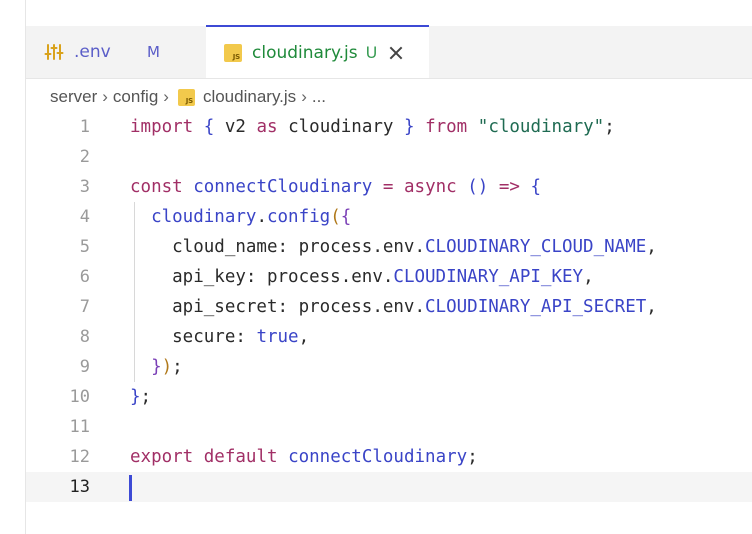 This screenshot has width=752, height=534. Describe the element at coordinates (54, 52) in the screenshot. I see `settings-icon` at that location.